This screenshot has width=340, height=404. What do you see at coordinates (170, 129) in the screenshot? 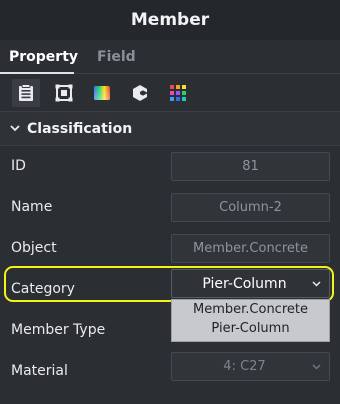
I see `classification-section-header: Classification` at bounding box center [170, 129].